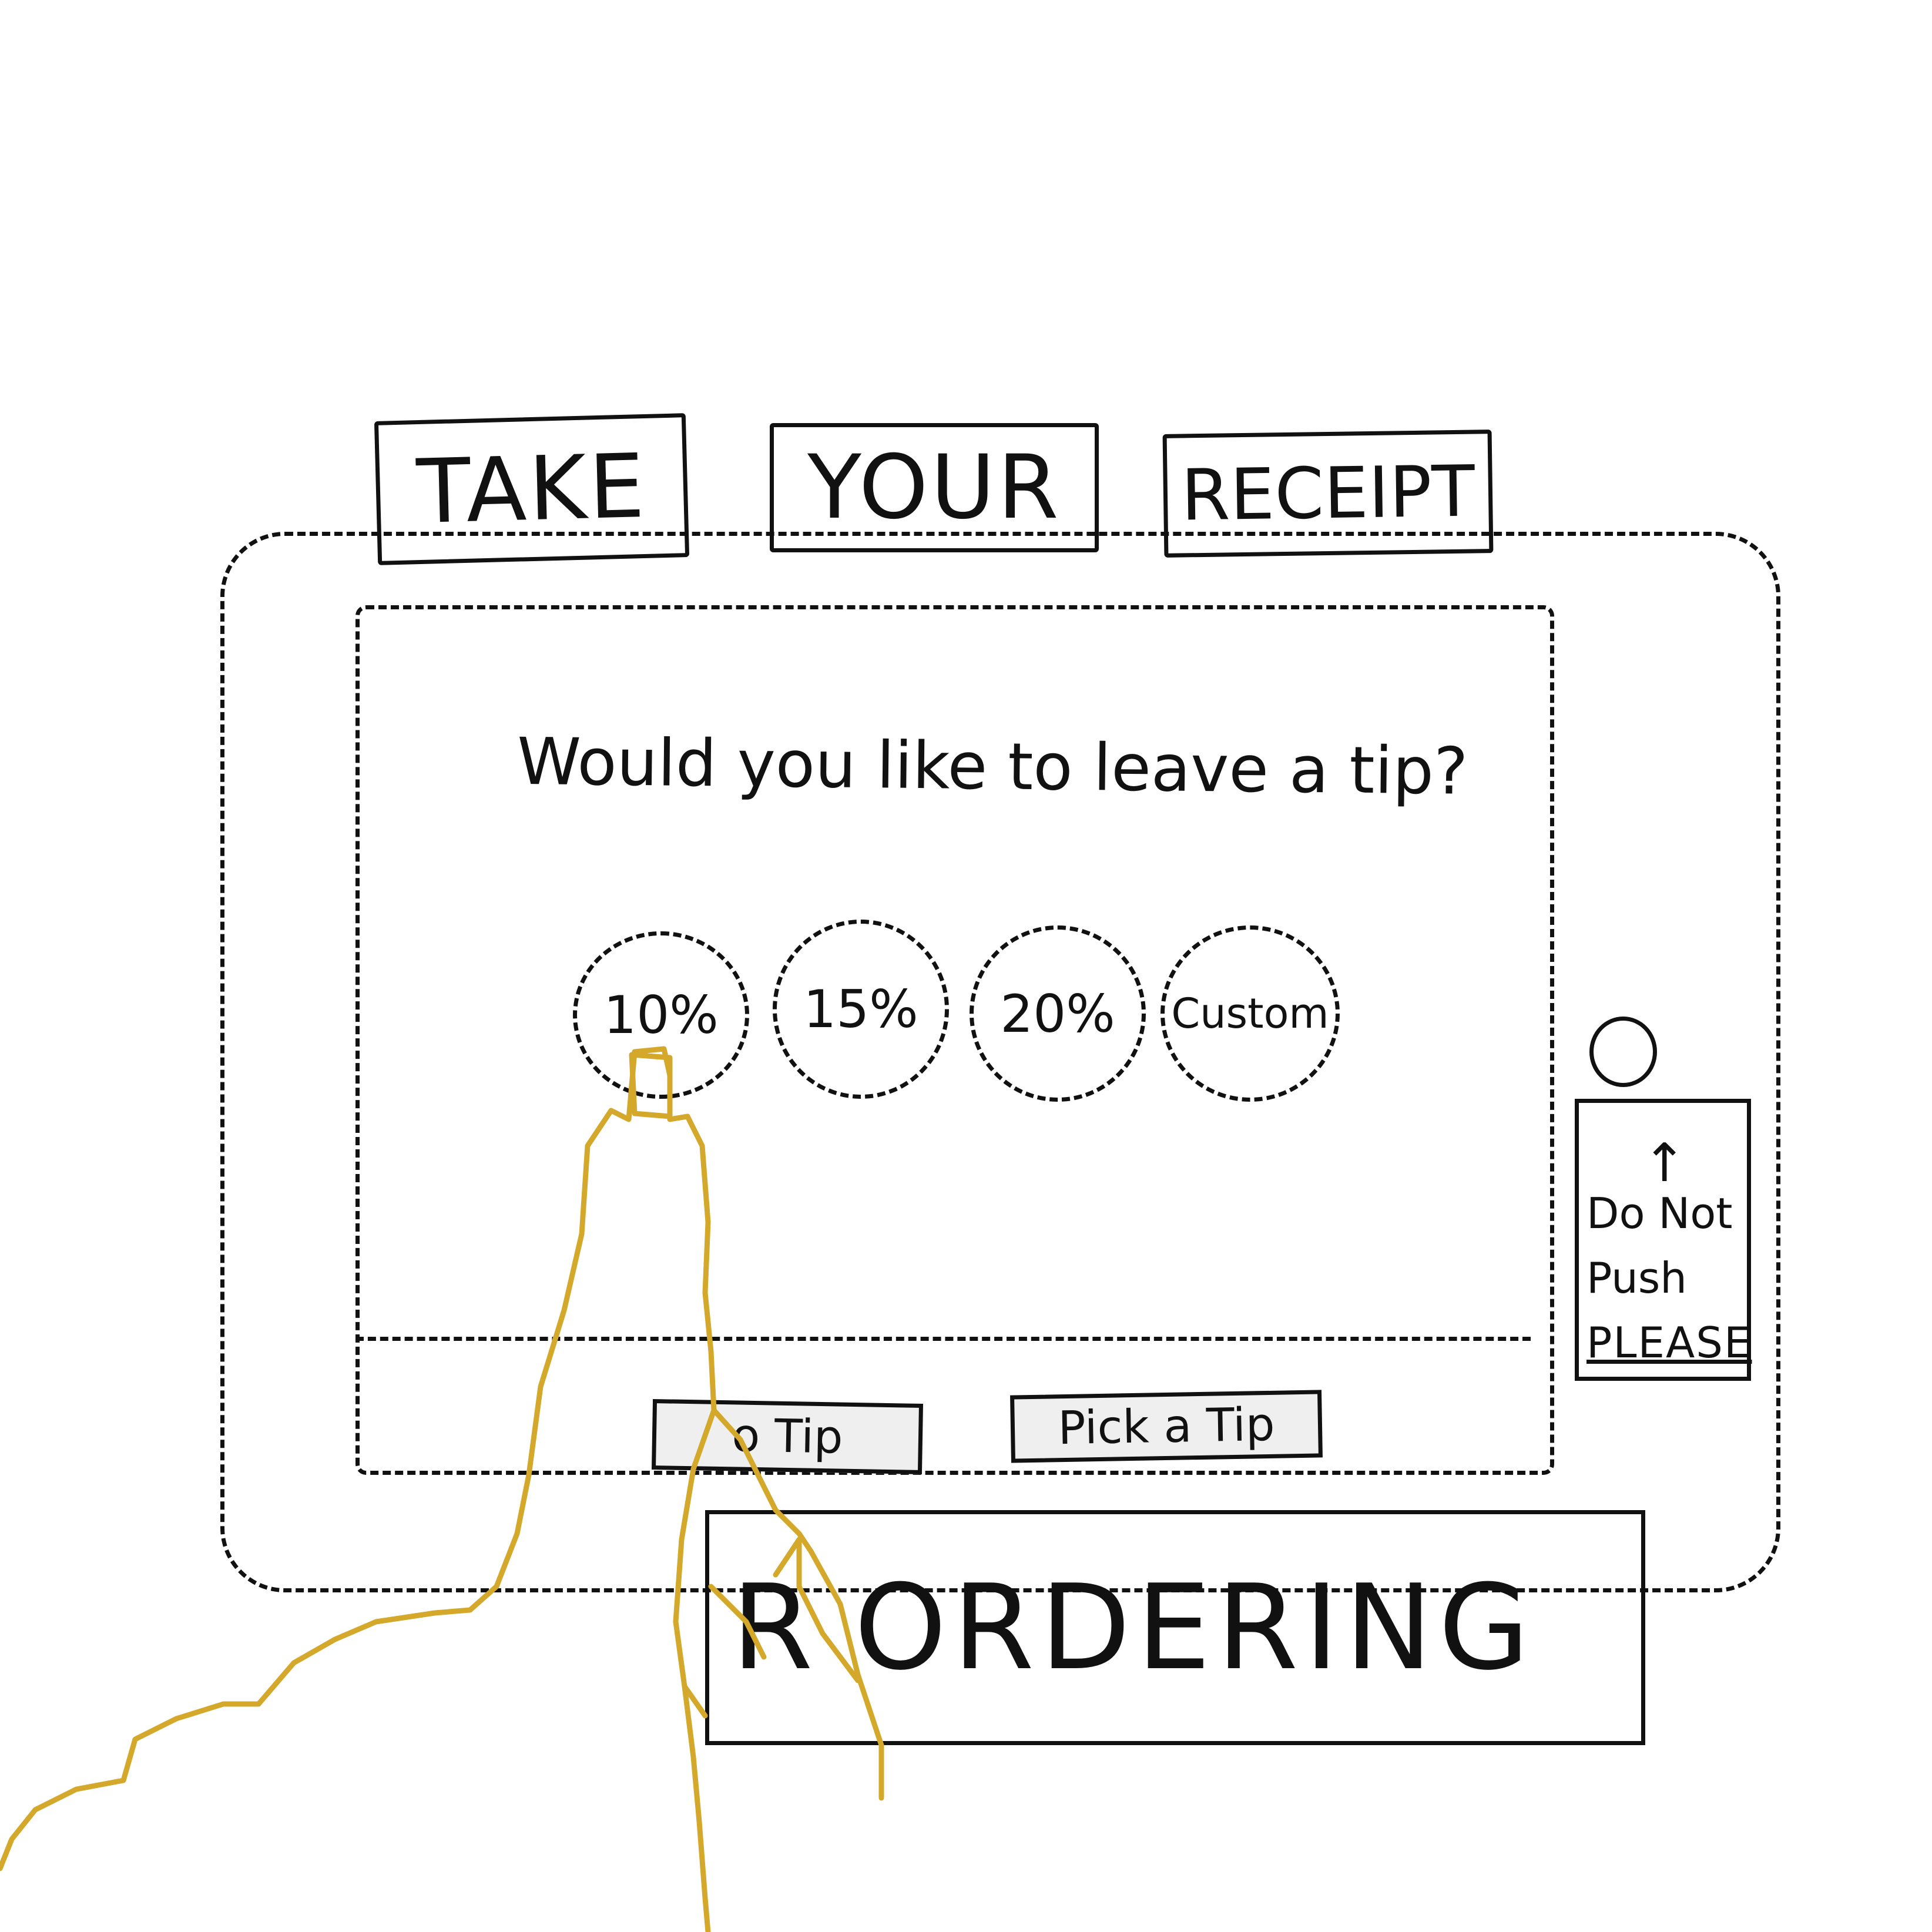  What do you see at coordinates (1623, 1052) in the screenshot?
I see `camera-icon` at bounding box center [1623, 1052].